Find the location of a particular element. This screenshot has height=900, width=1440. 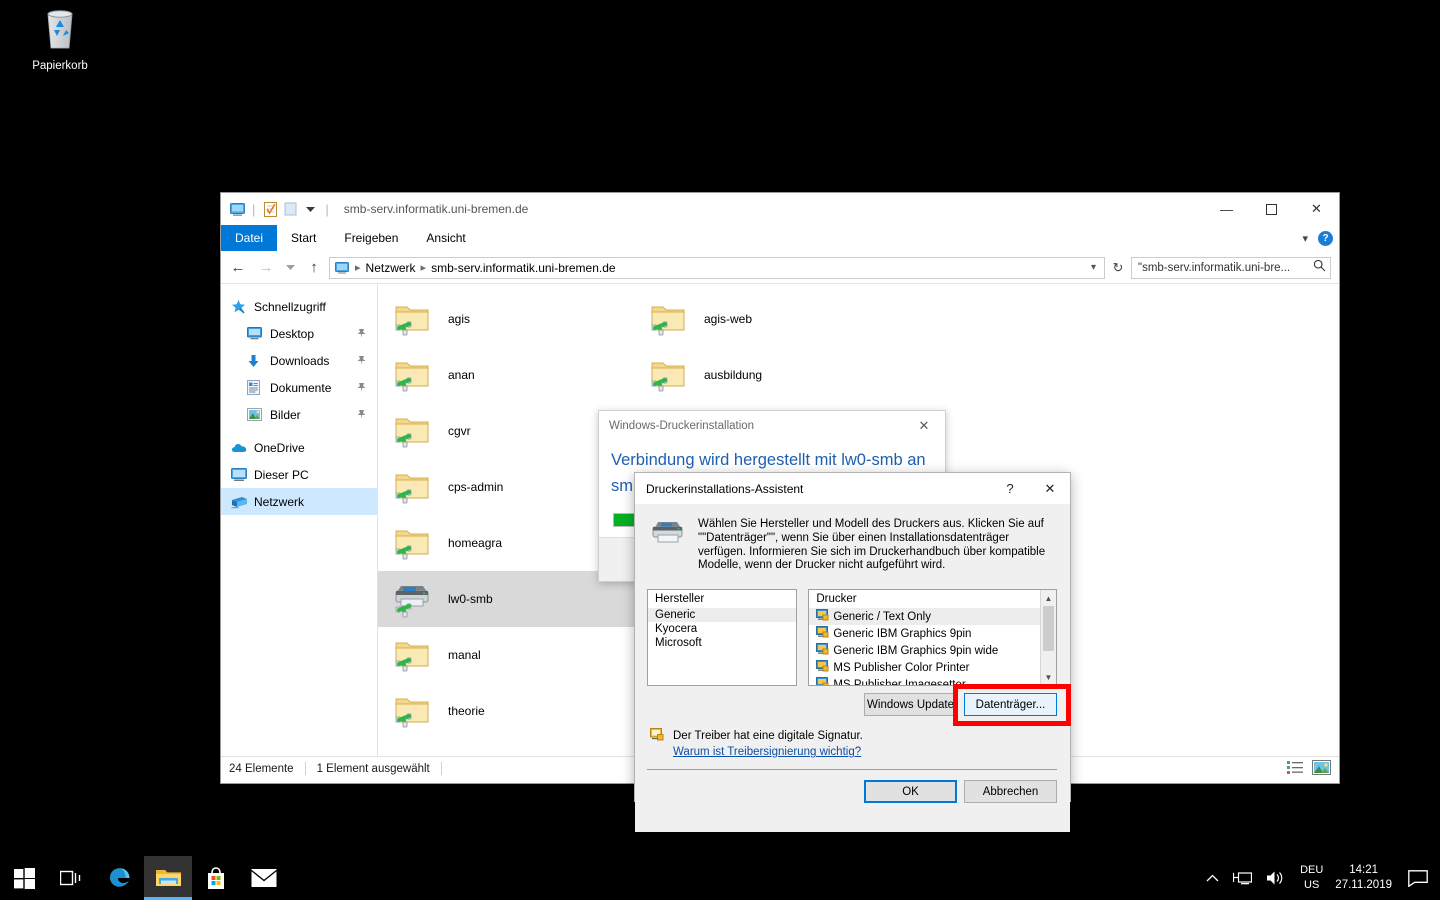

network-tray-icon is located at coordinates (1242, 878).